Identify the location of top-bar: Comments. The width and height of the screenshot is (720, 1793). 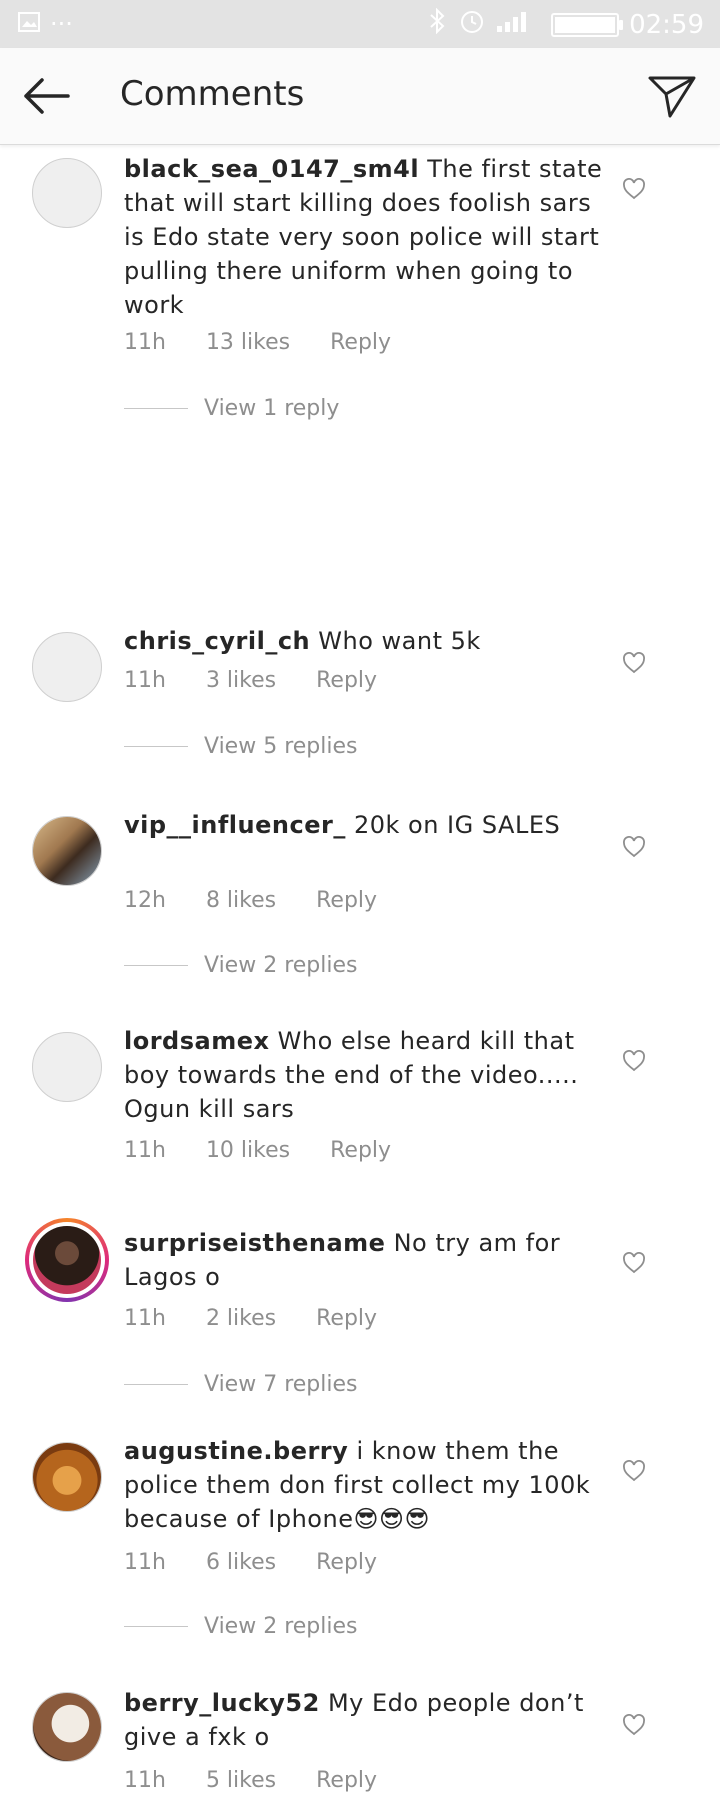
(360, 96).